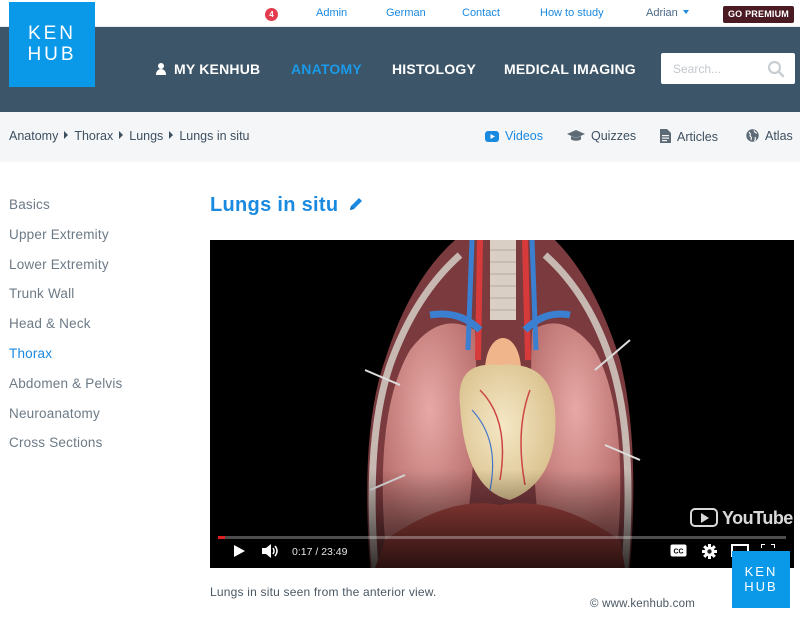  What do you see at coordinates (665, 136) in the screenshot?
I see `document-icon` at bounding box center [665, 136].